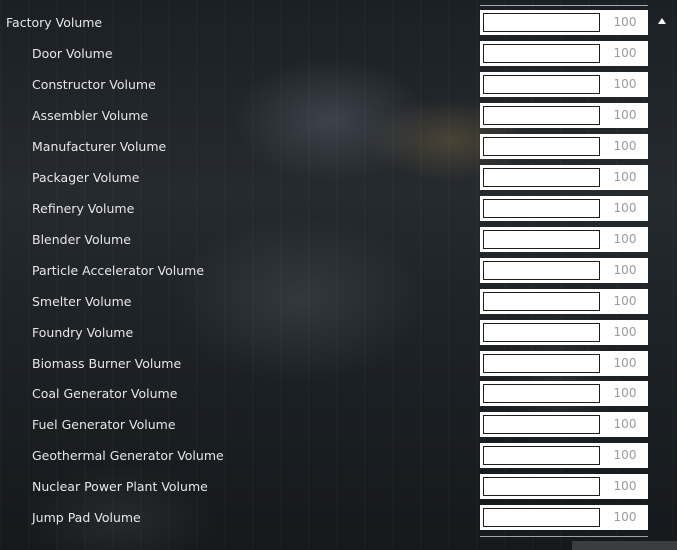 The width and height of the screenshot is (677, 550). Describe the element at coordinates (564, 5) in the screenshot. I see `top-divider` at that location.